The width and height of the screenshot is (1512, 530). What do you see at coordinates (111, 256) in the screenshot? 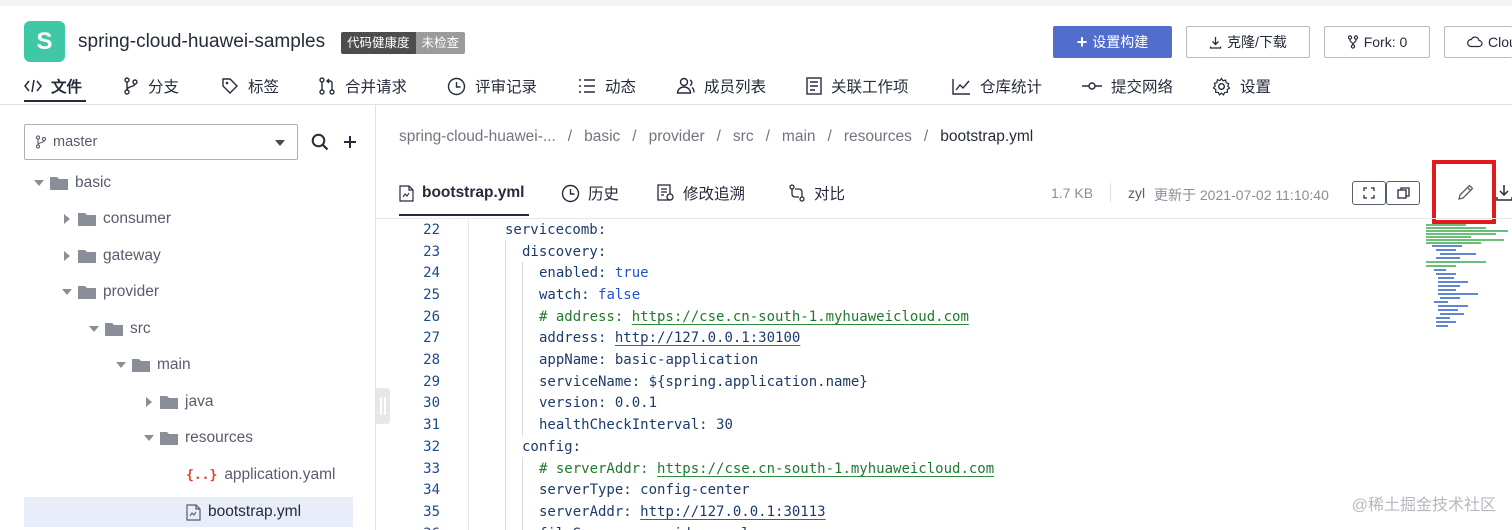
I see `tree-folder-gateway: gateway` at bounding box center [111, 256].